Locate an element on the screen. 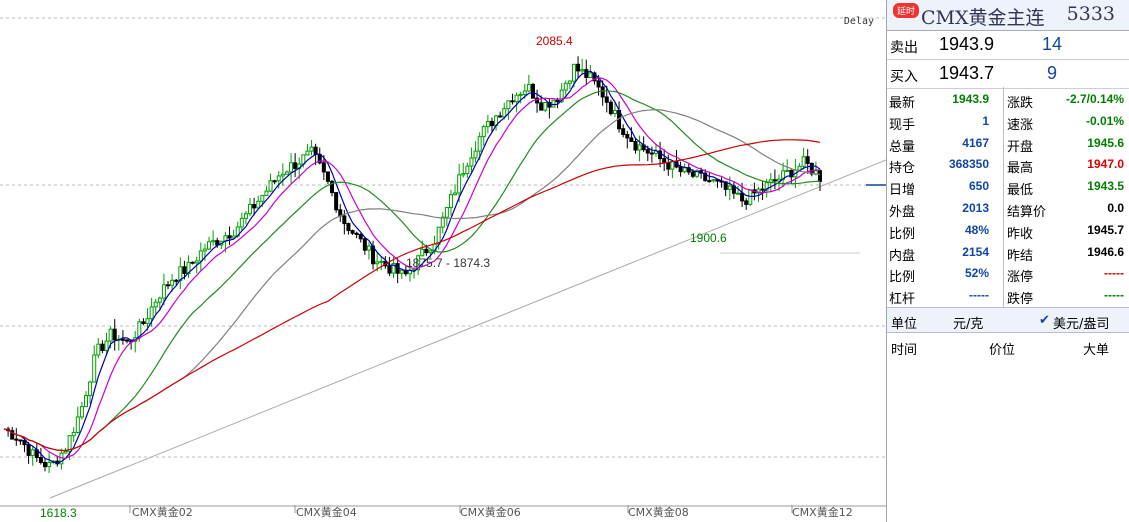 The width and height of the screenshot is (1129, 522). quote-label-2: 速涨 is located at coordinates (1020, 125).